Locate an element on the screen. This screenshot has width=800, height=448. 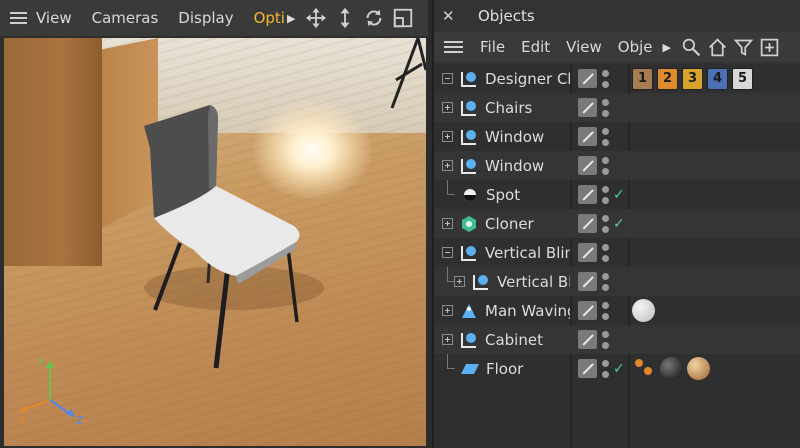
object-name: Vertical Blinc is located at coordinates (527, 253).